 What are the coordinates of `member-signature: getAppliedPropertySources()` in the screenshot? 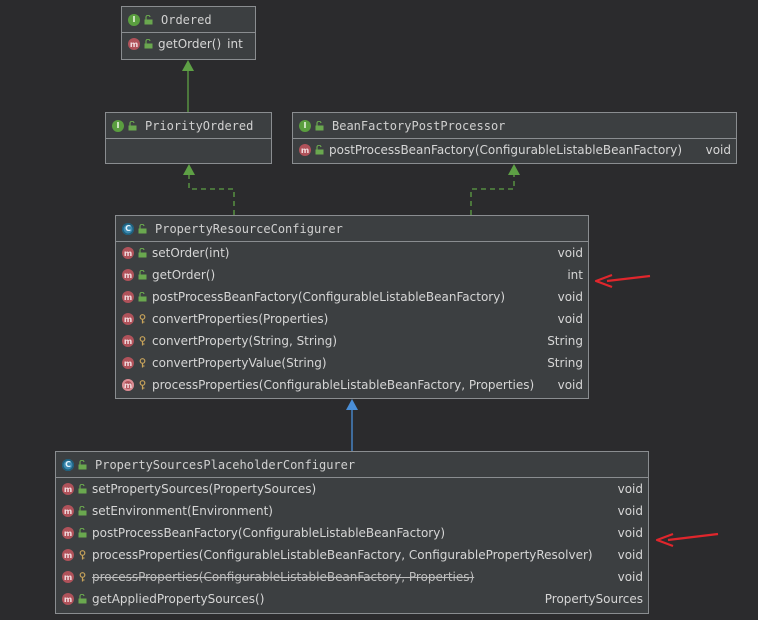 It's located at (178, 599).